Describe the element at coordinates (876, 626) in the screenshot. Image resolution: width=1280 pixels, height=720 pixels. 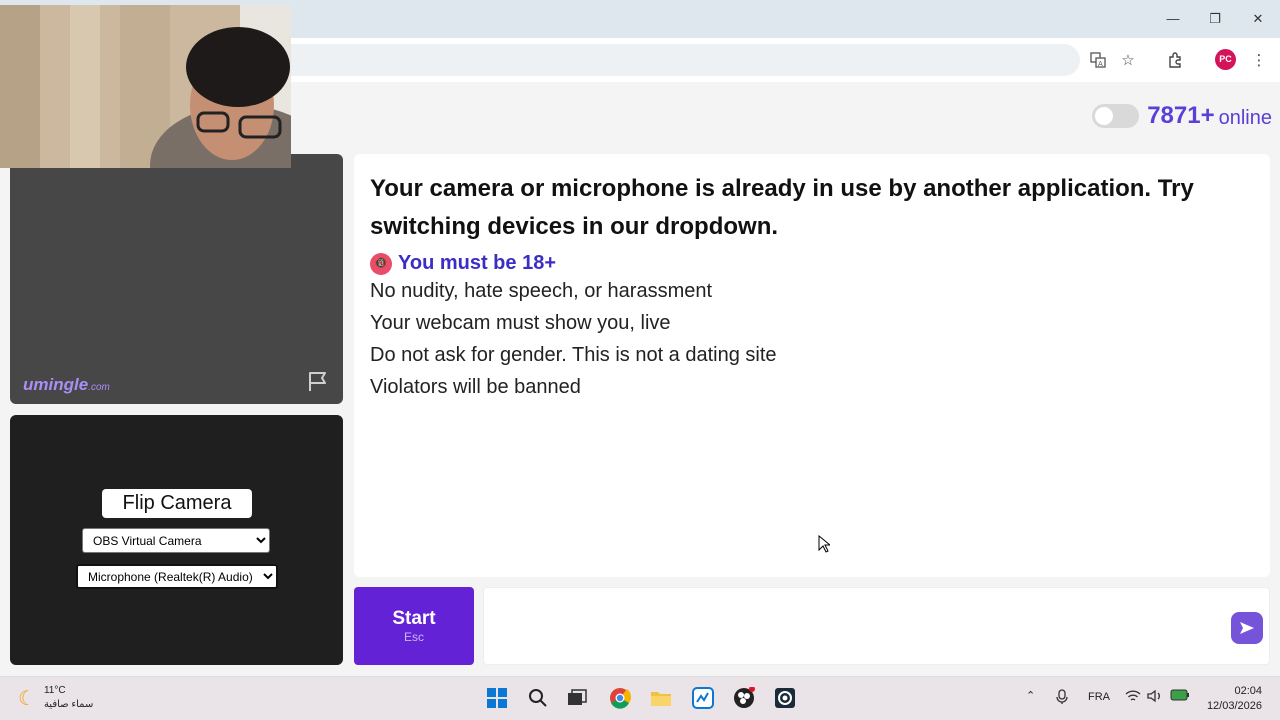
I see `message-input` at that location.